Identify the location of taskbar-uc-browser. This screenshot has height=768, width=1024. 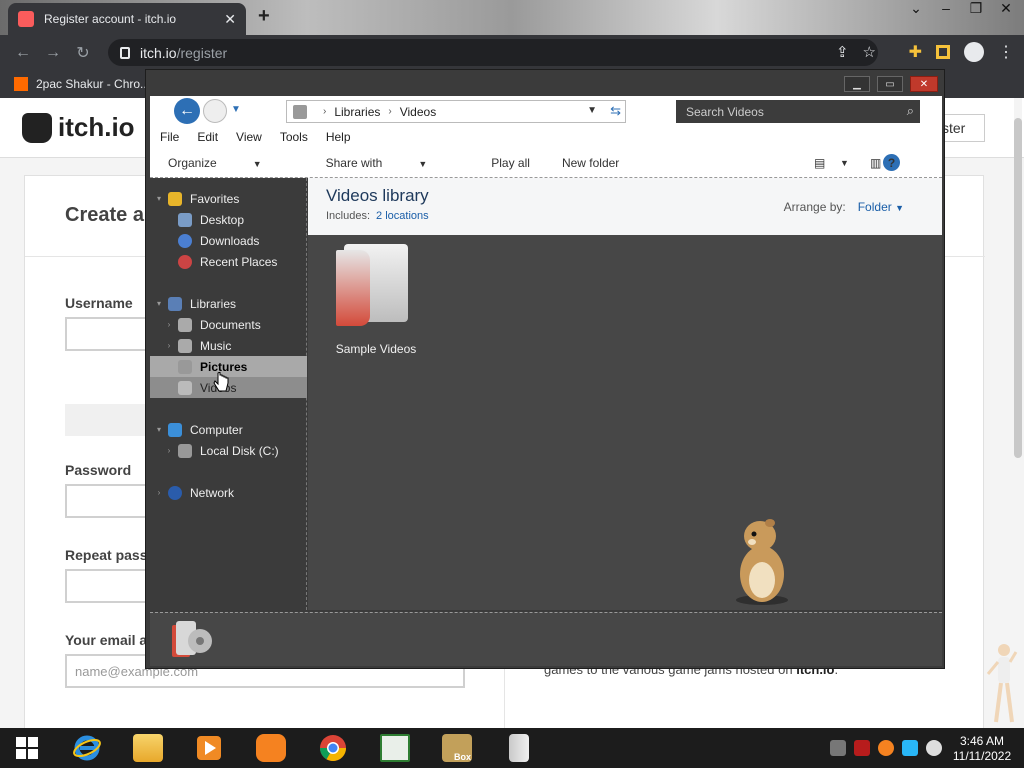
(271, 748).